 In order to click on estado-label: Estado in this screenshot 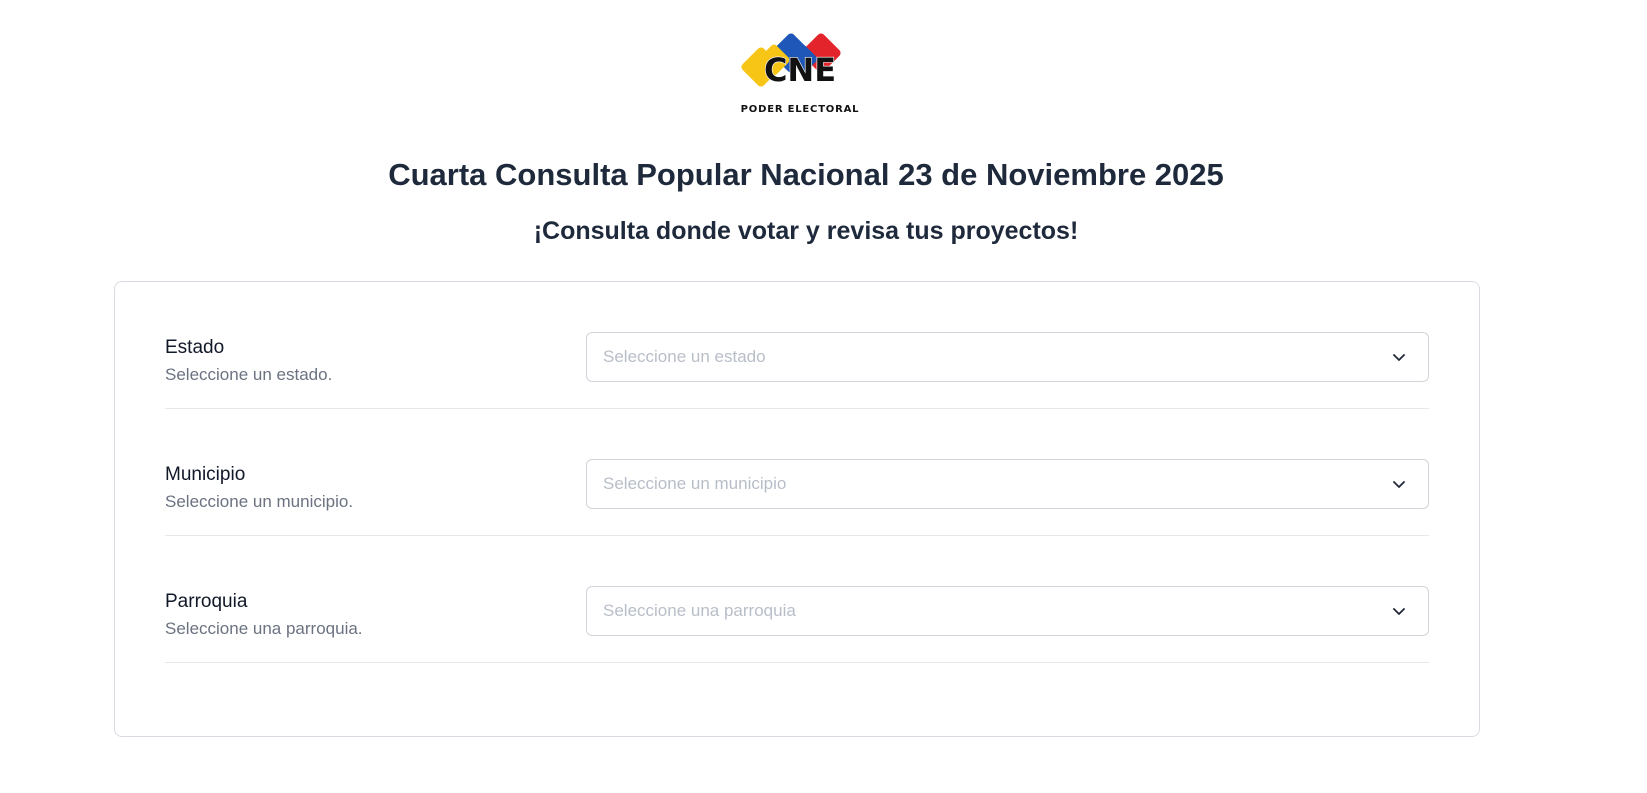, I will do `click(195, 347)`.